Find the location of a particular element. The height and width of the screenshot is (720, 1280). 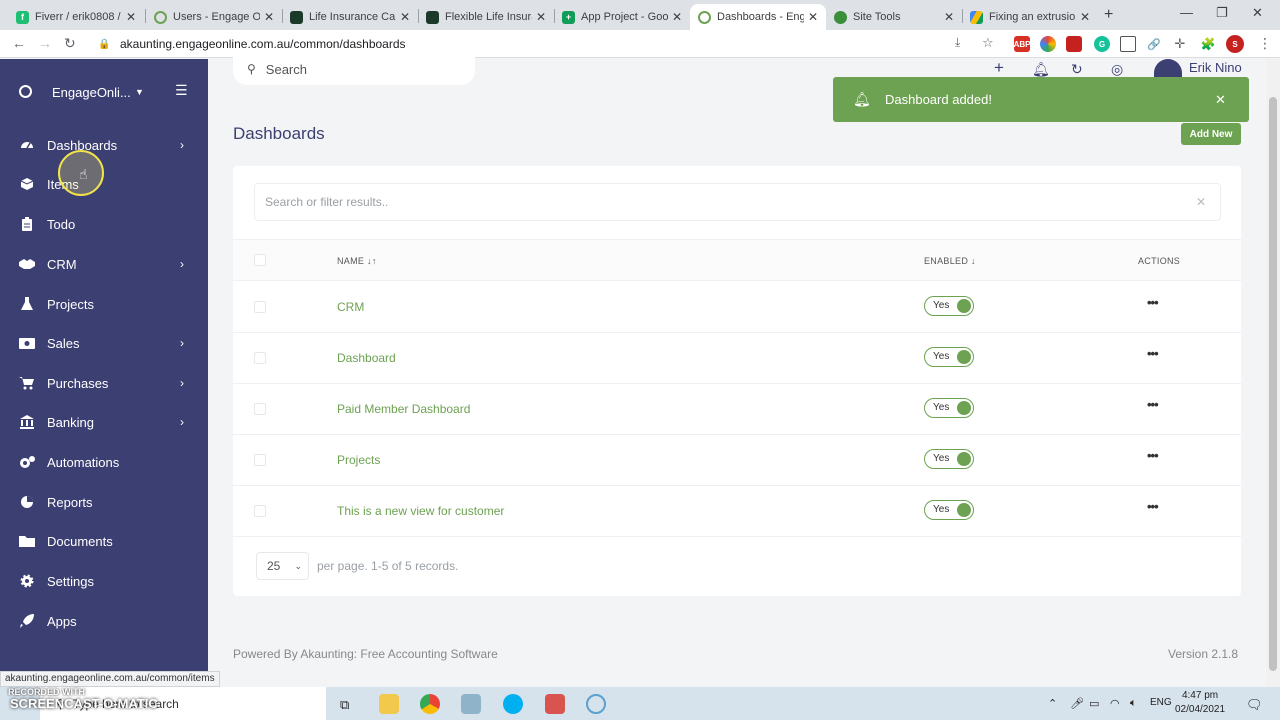

window-close-icon: ✕ is located at coordinates (1257, 13).